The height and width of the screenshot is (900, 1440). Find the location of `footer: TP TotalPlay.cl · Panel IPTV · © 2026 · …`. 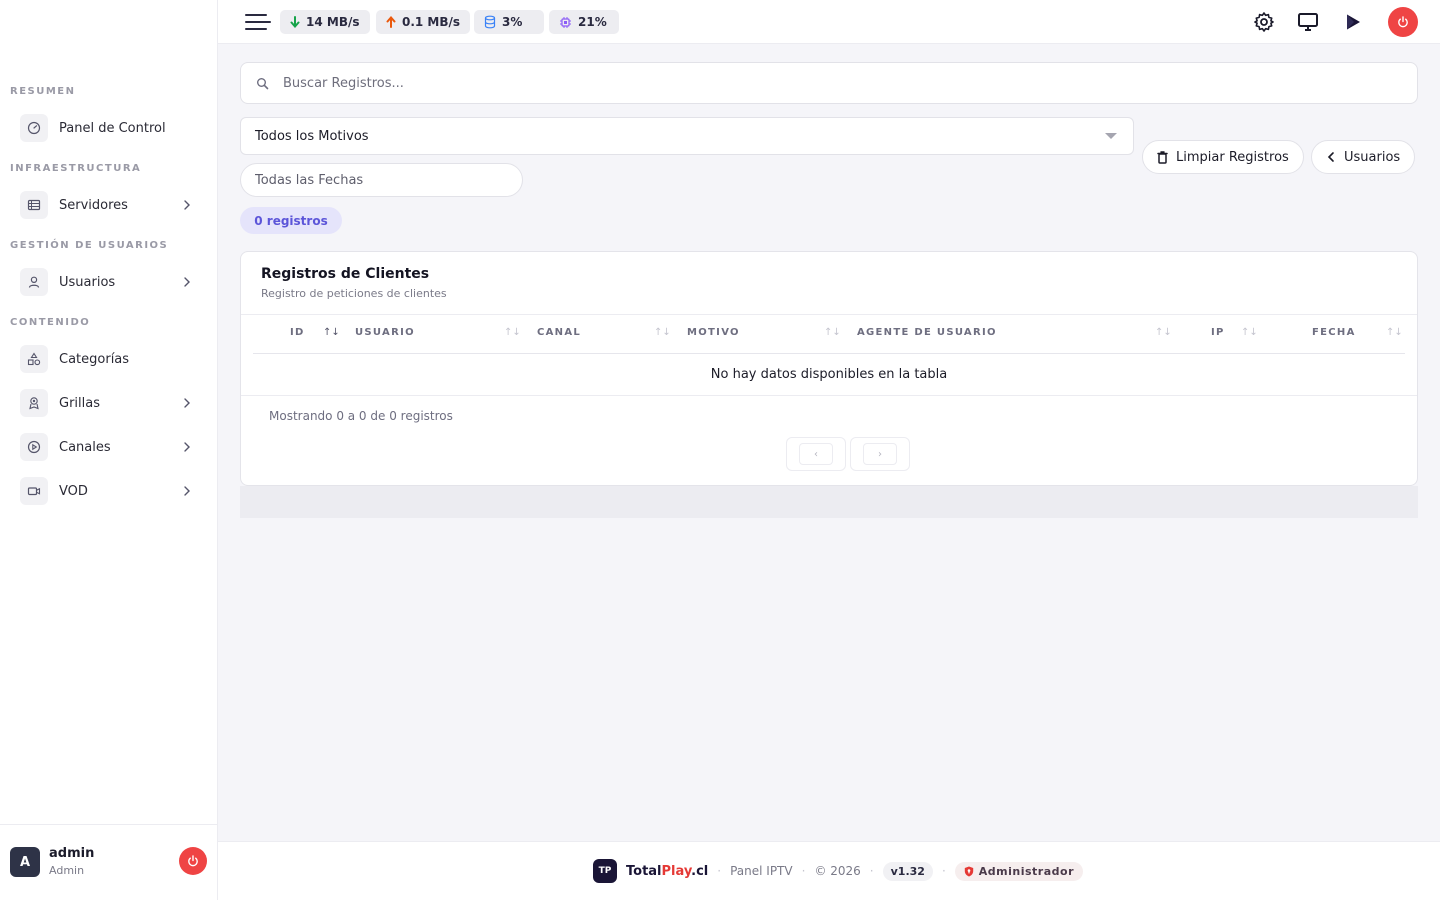

footer: TP TotalPlay.cl · Panel IPTV · © 2026 · … is located at coordinates (829, 870).